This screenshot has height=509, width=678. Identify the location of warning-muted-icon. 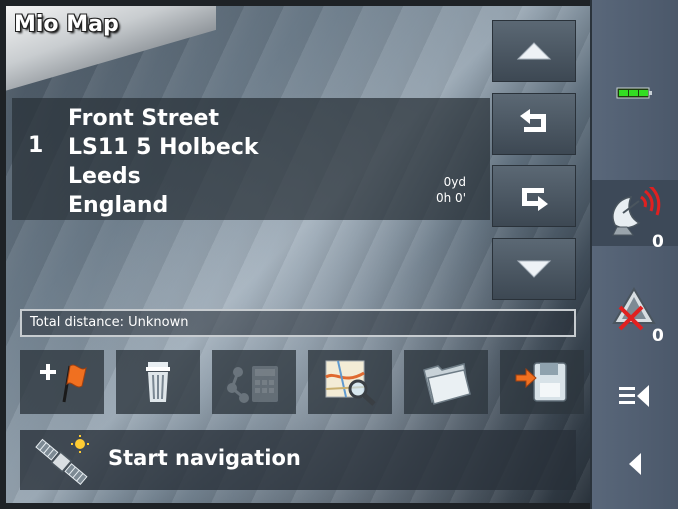
(634, 309).